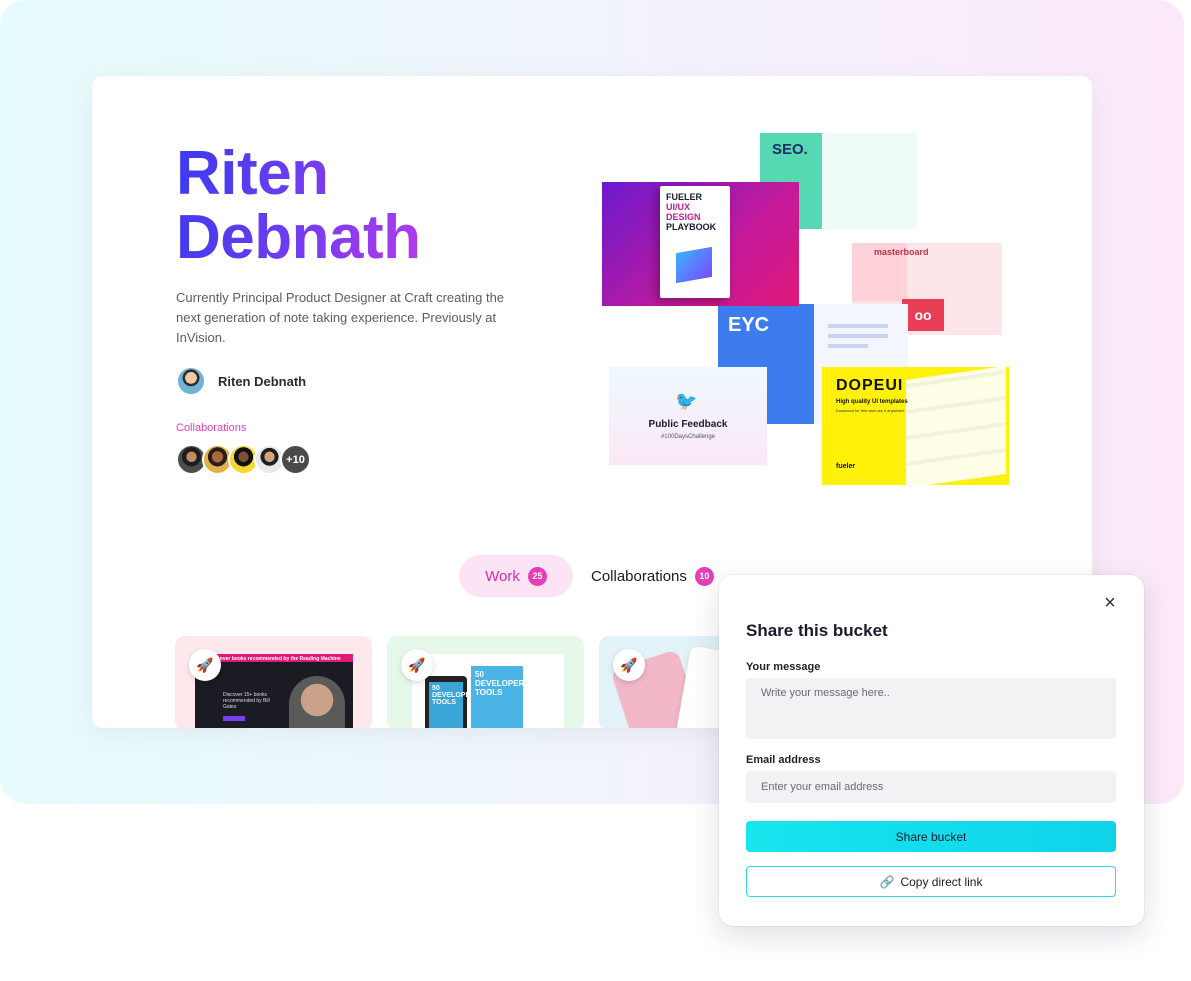  Describe the element at coordinates (870, 410) in the screenshot. I see `dopeui-caption: Download for free and use it anywhere` at that location.